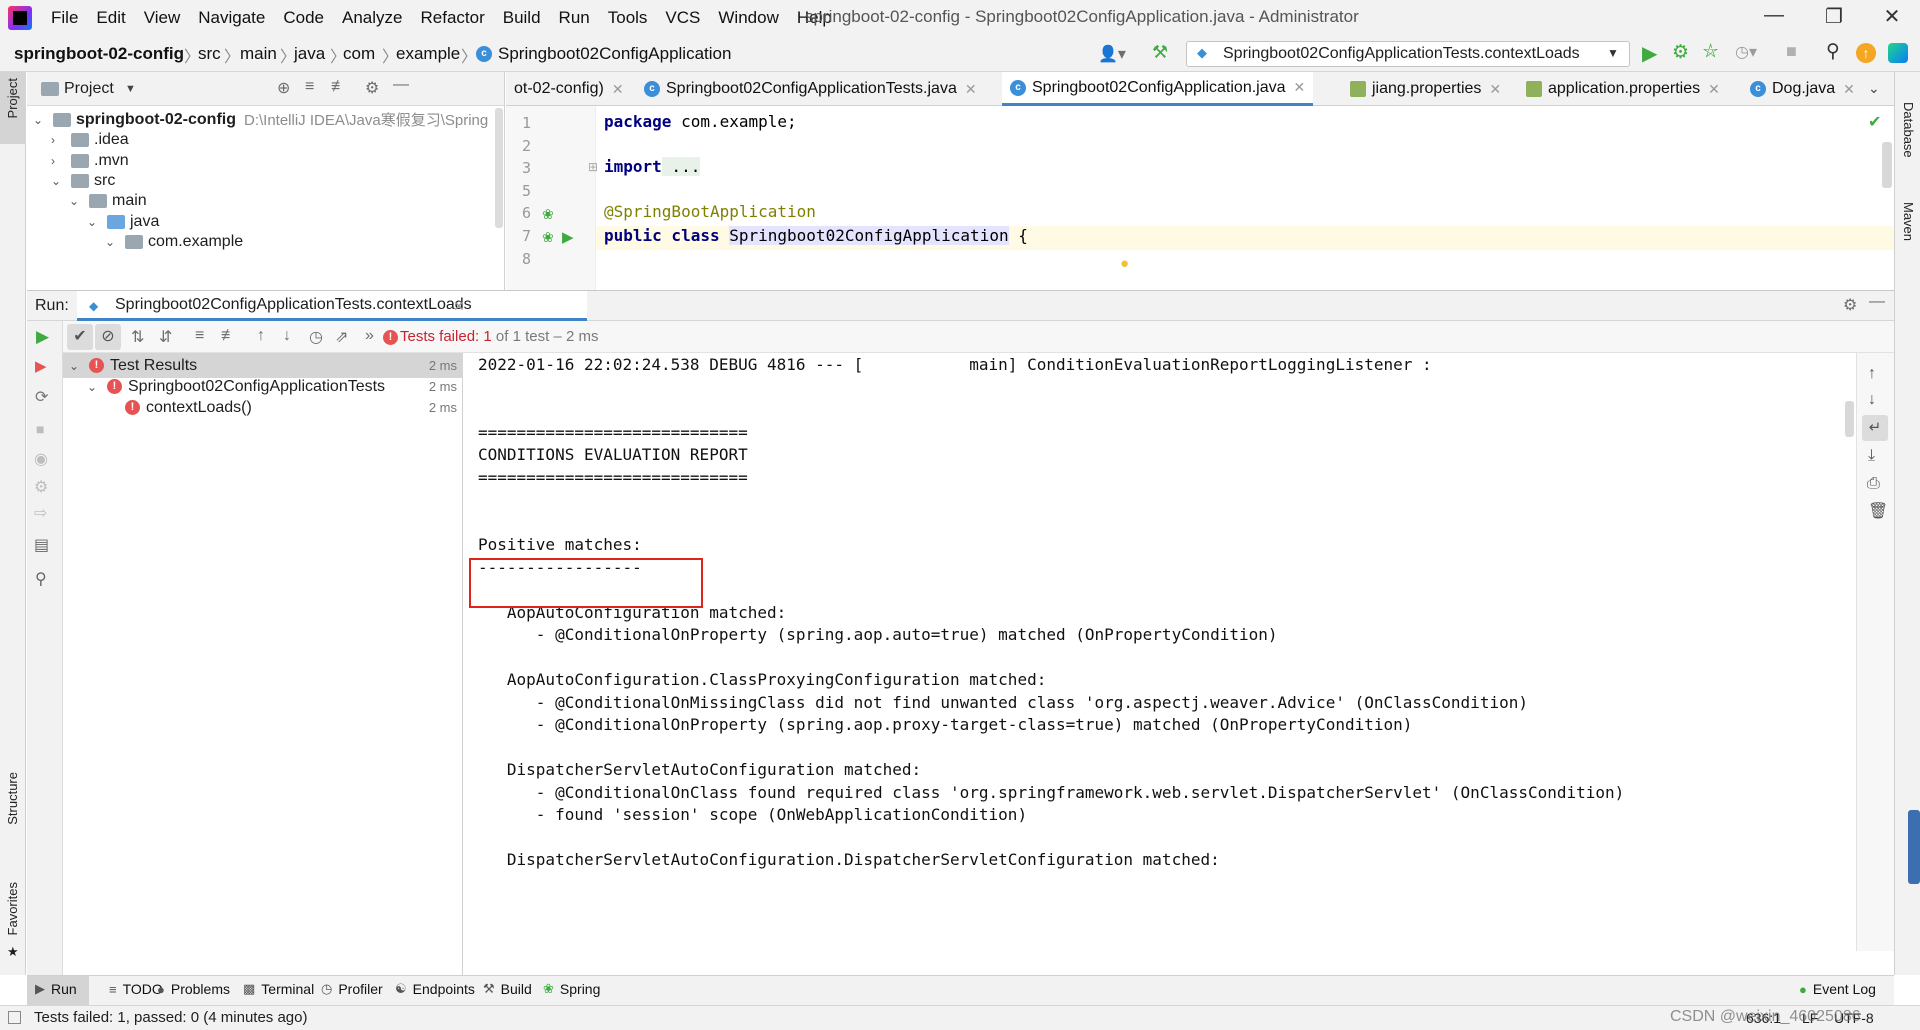  What do you see at coordinates (42, 337) in the screenshot?
I see `rerun-icon: ▶` at bounding box center [42, 337].